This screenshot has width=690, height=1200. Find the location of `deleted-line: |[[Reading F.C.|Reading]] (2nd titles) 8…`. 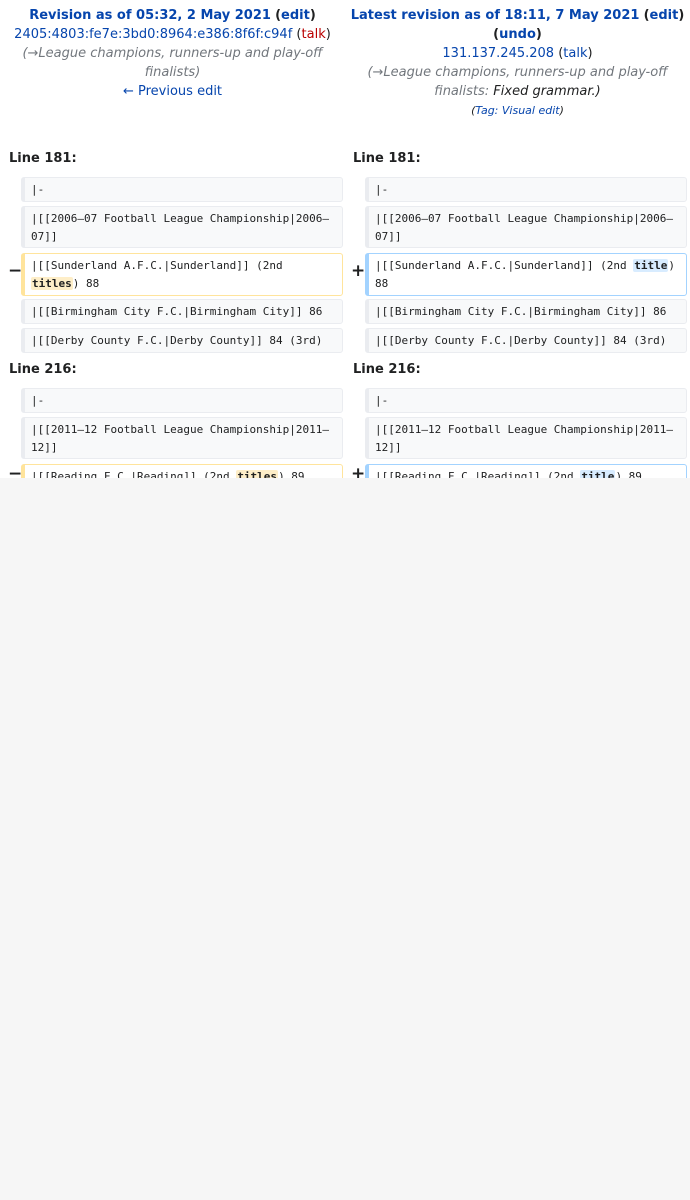

deleted-line: |[[Reading F.C.|Reading]] (2nd titles) 8… is located at coordinates (182, 471).